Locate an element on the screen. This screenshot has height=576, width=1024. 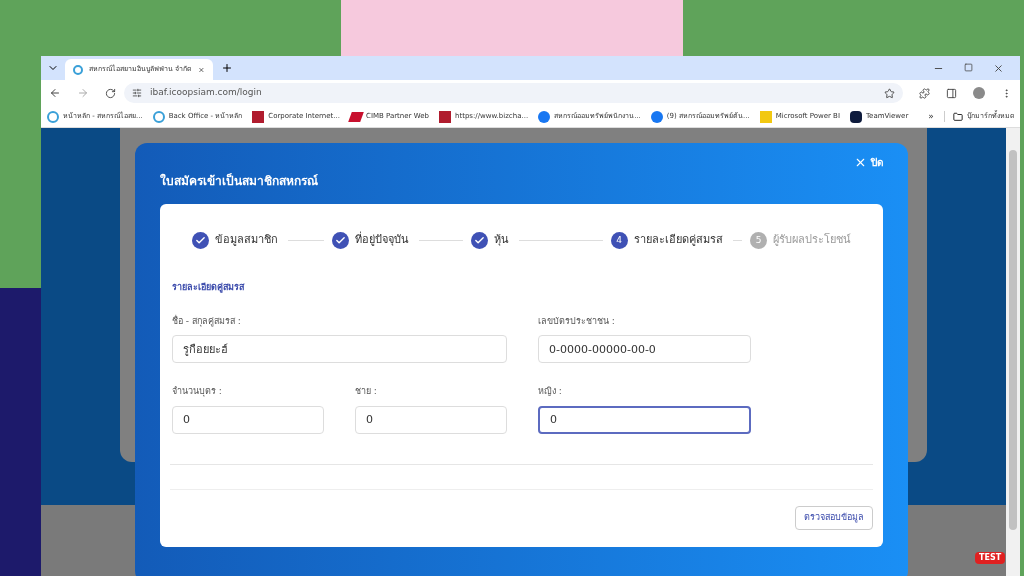
test-badge: TEST is located at coordinates (990, 558).